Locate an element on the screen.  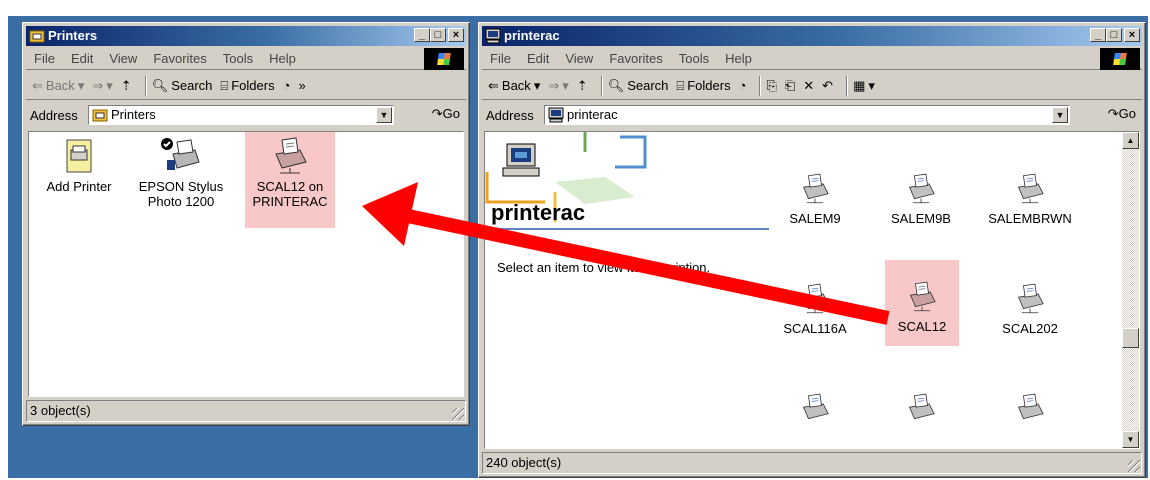
move-to-button: ⎘ is located at coordinates (771, 85).